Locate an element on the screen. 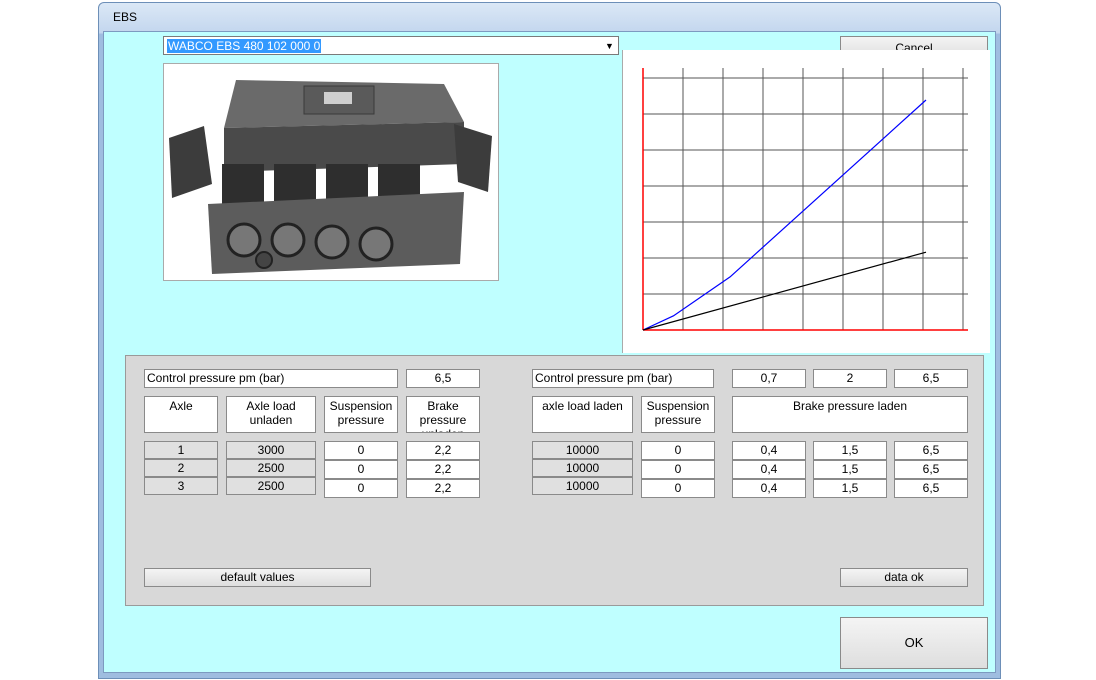 The height and width of the screenshot is (680, 1096). control-pressure-laden-label: Control pressure pm (bar) is located at coordinates (623, 378).